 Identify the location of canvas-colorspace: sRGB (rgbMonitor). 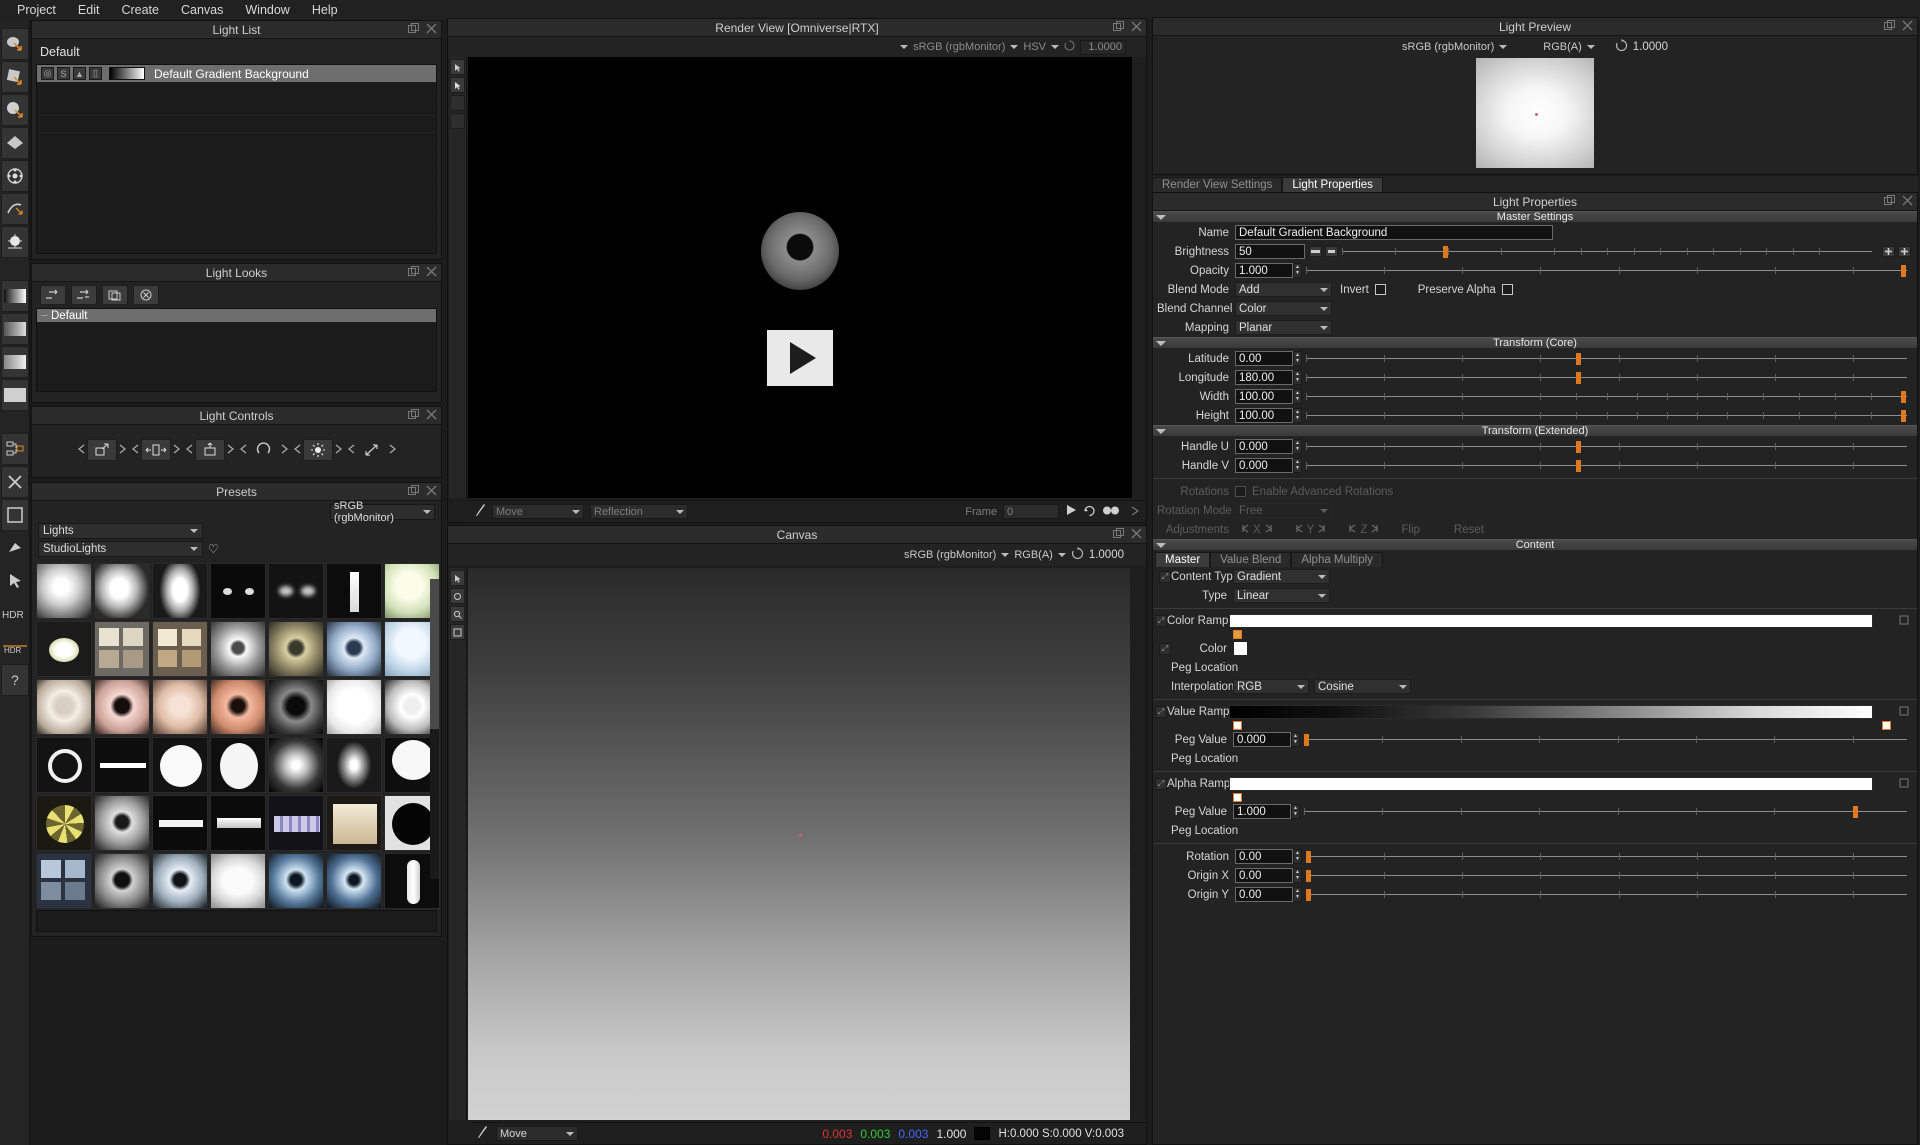
(950, 555).